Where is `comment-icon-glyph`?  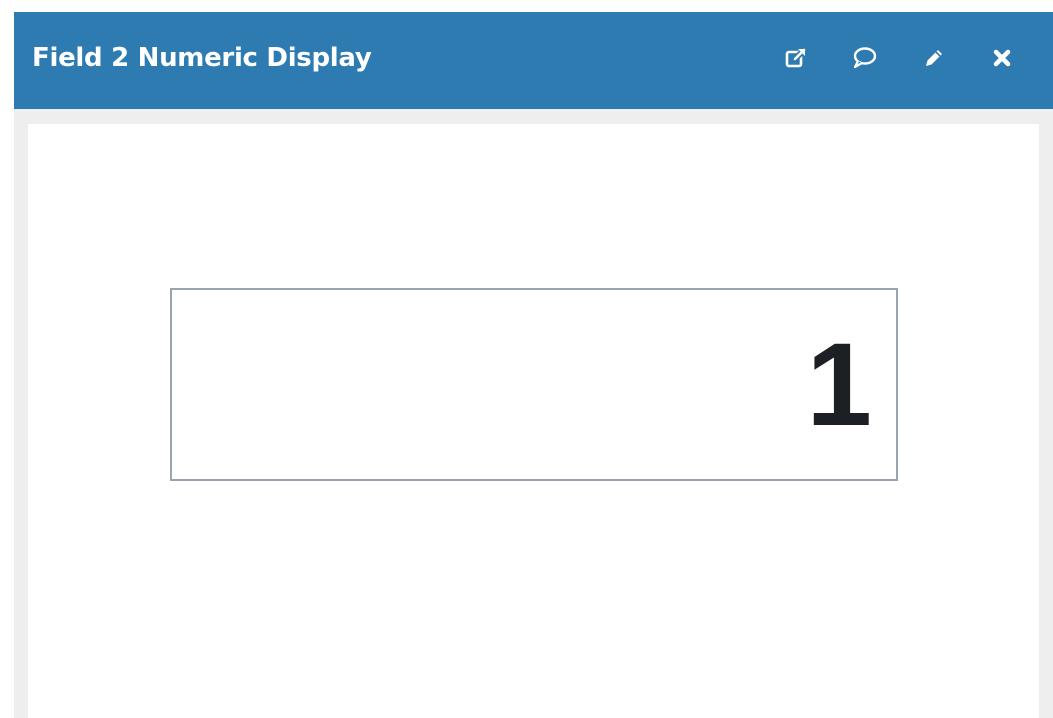
comment-icon-glyph is located at coordinates (865, 58).